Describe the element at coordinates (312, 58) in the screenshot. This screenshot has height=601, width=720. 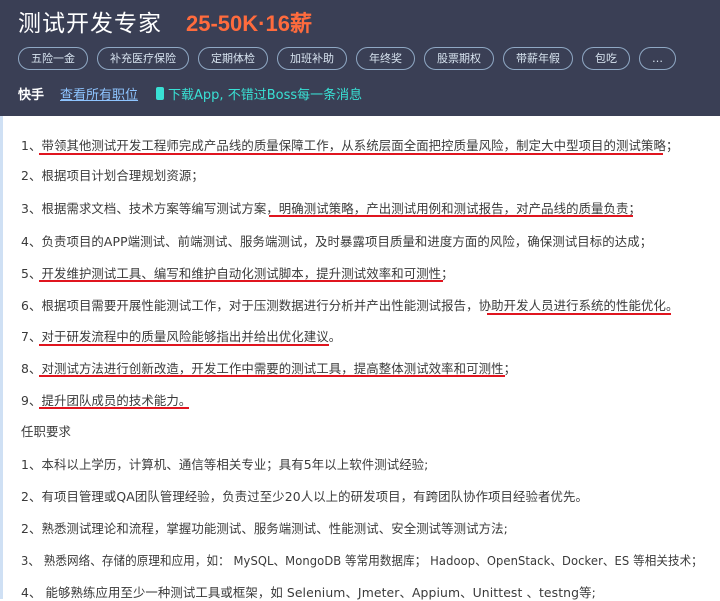
I see `benefit-tag: 加班补助` at that location.